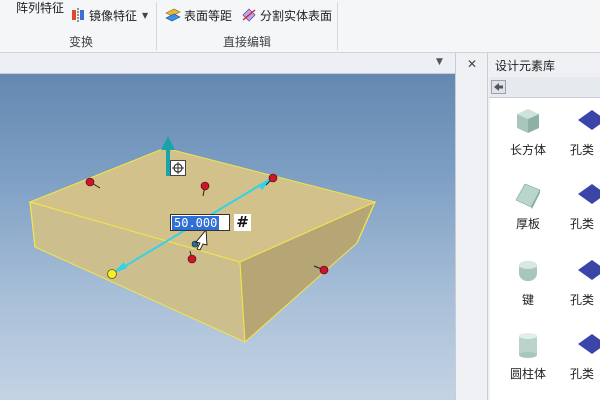 The image size is (600, 400). What do you see at coordinates (527, 374) in the screenshot?
I see `library-item-label: 圆柱体` at bounding box center [527, 374].